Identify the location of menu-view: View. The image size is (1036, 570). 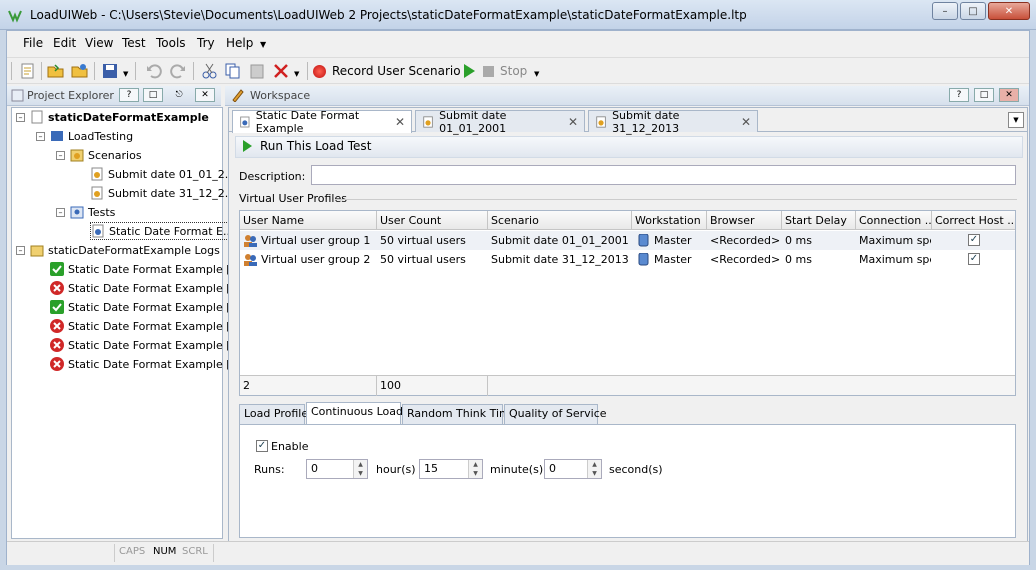
(99, 43).